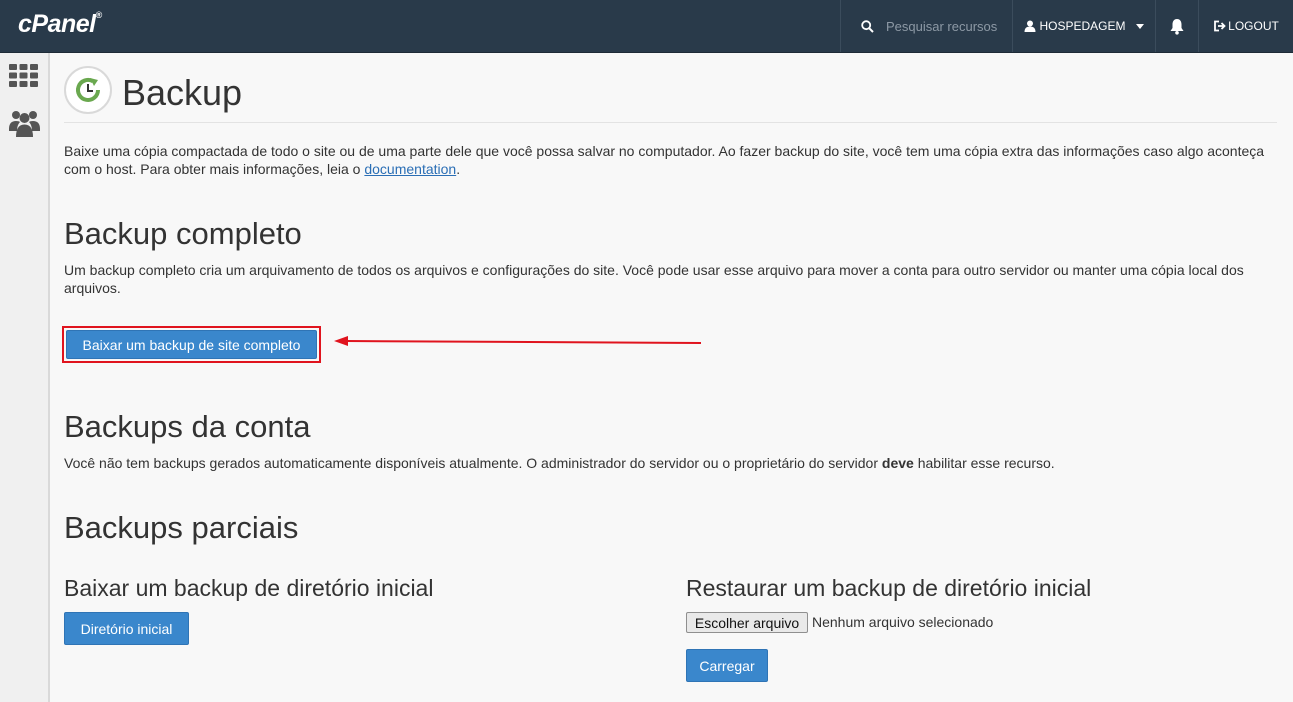 This screenshot has width=1293, height=702. I want to click on search-input: Pesquisar recursos, so click(941, 26).